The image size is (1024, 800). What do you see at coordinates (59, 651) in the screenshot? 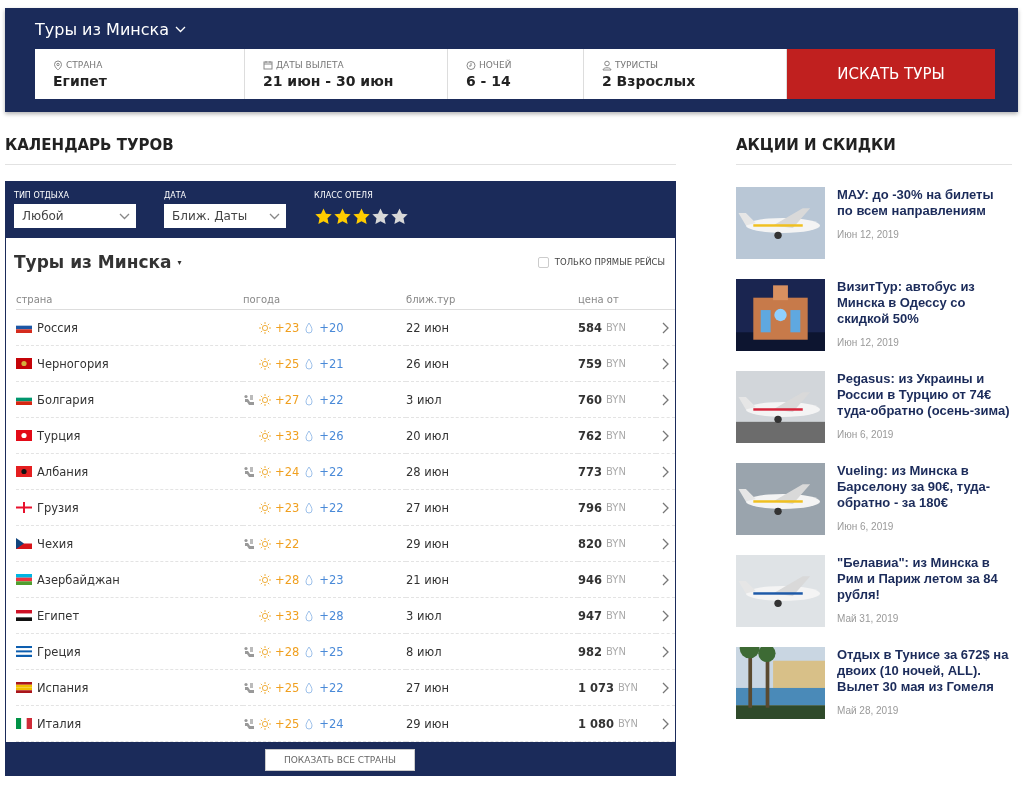
I see `country-name: Греция` at bounding box center [59, 651].